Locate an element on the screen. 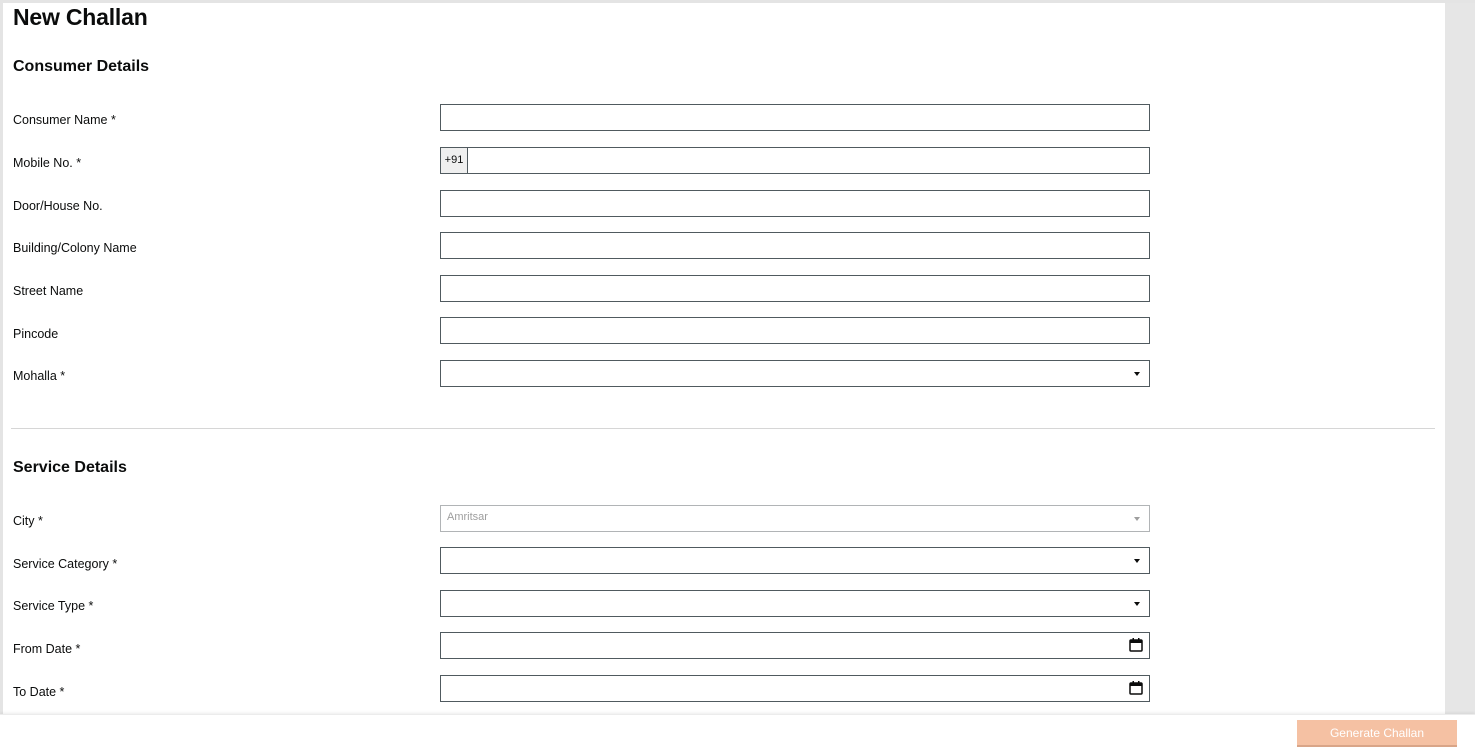 The height and width of the screenshot is (748, 1475). from-date-label: From Date * is located at coordinates (47, 649).